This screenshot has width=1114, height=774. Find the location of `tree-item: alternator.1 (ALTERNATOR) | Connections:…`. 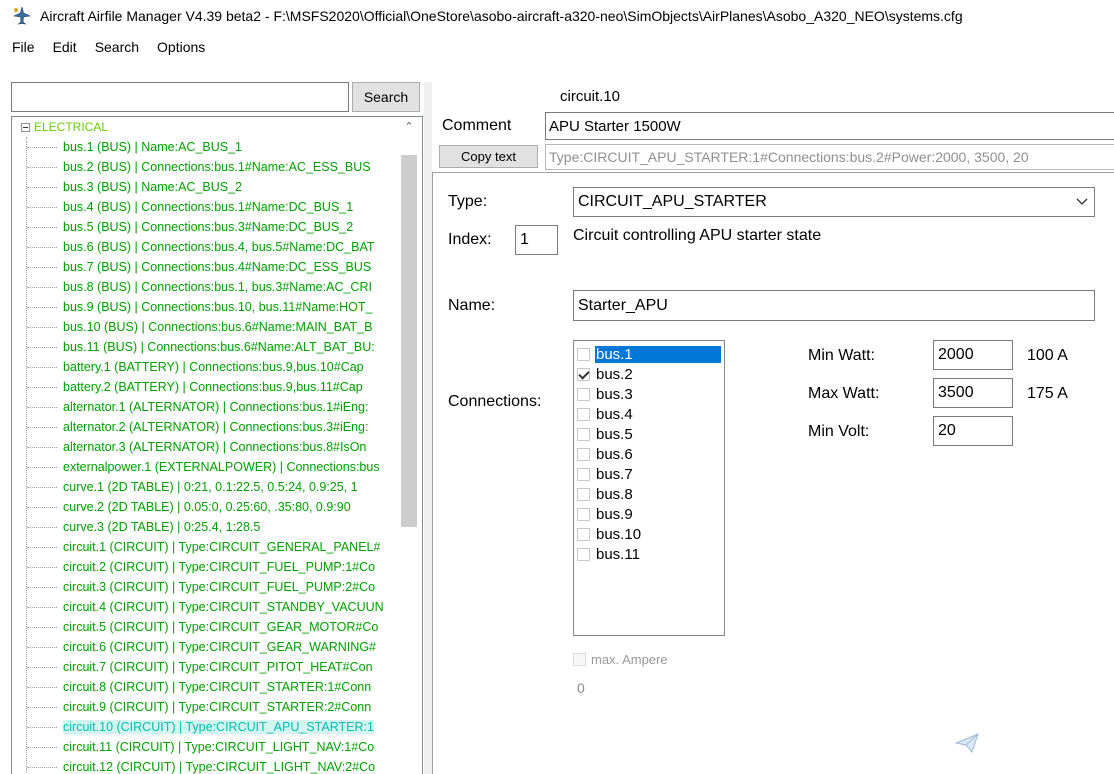

tree-item: alternator.1 (ALTERNATOR) | Connections:… is located at coordinates (204, 407).